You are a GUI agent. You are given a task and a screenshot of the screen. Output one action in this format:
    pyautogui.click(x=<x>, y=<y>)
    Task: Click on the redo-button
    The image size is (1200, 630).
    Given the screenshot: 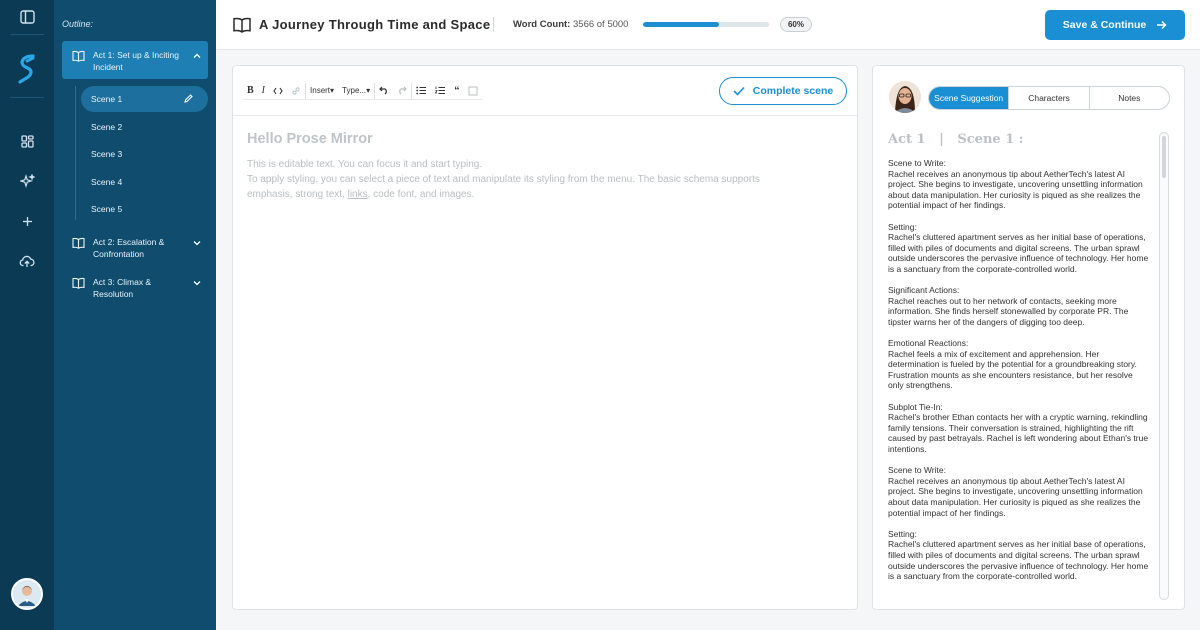 What is the action you would take?
    pyautogui.click(x=403, y=90)
    